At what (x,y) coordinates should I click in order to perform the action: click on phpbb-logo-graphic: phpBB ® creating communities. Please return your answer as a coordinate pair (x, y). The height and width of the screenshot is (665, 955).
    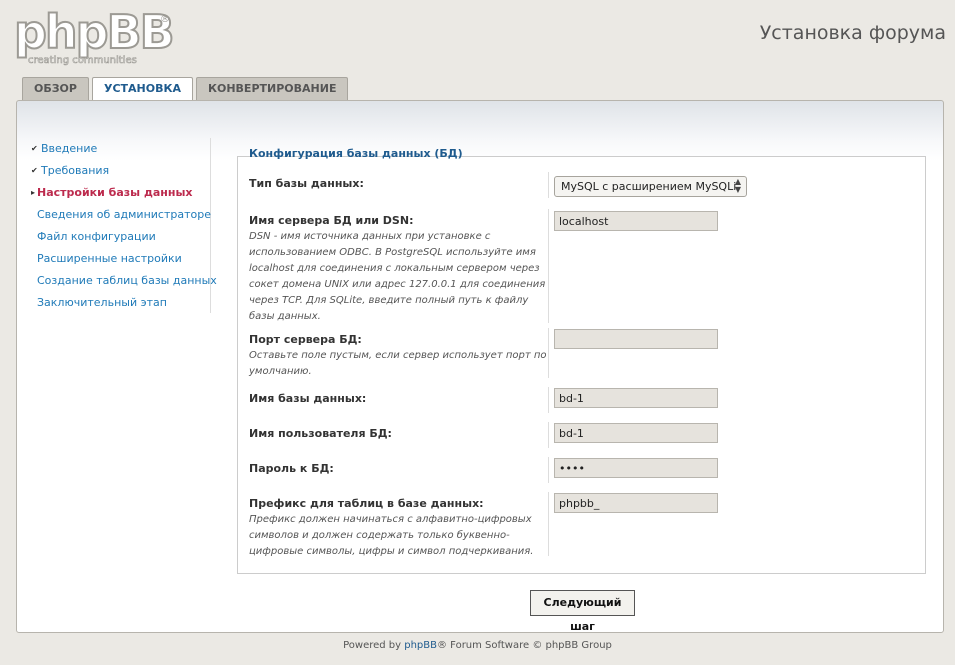
    Looking at the image, I should click on (94, 35).